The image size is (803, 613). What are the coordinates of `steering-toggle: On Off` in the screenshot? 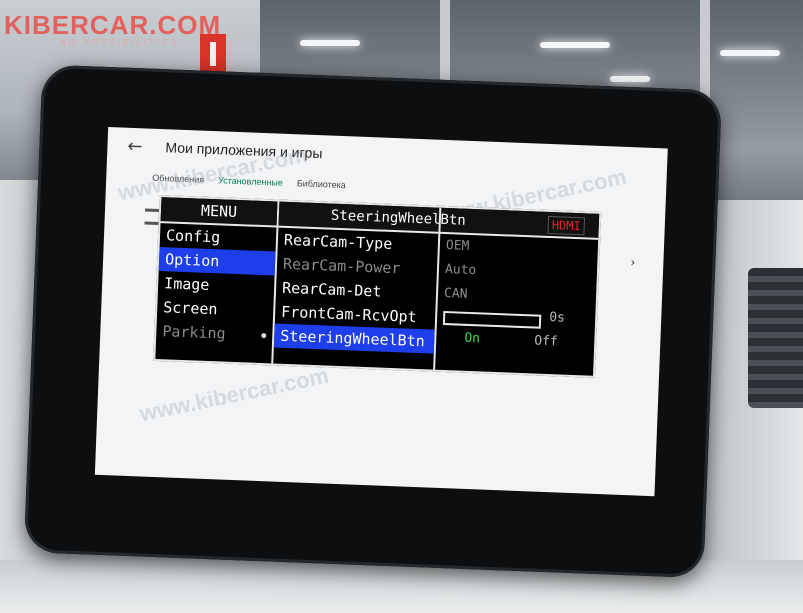 It's located at (515, 345).